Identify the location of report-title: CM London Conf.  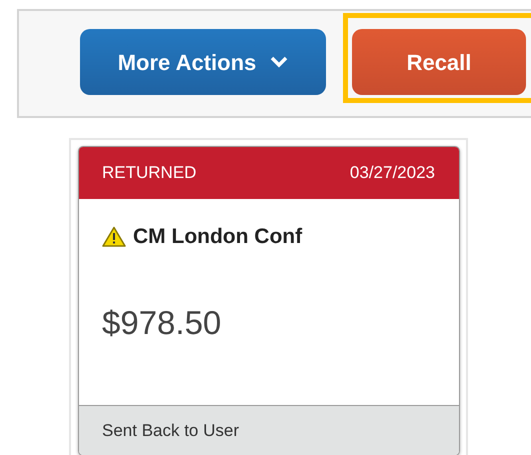
(217, 237).